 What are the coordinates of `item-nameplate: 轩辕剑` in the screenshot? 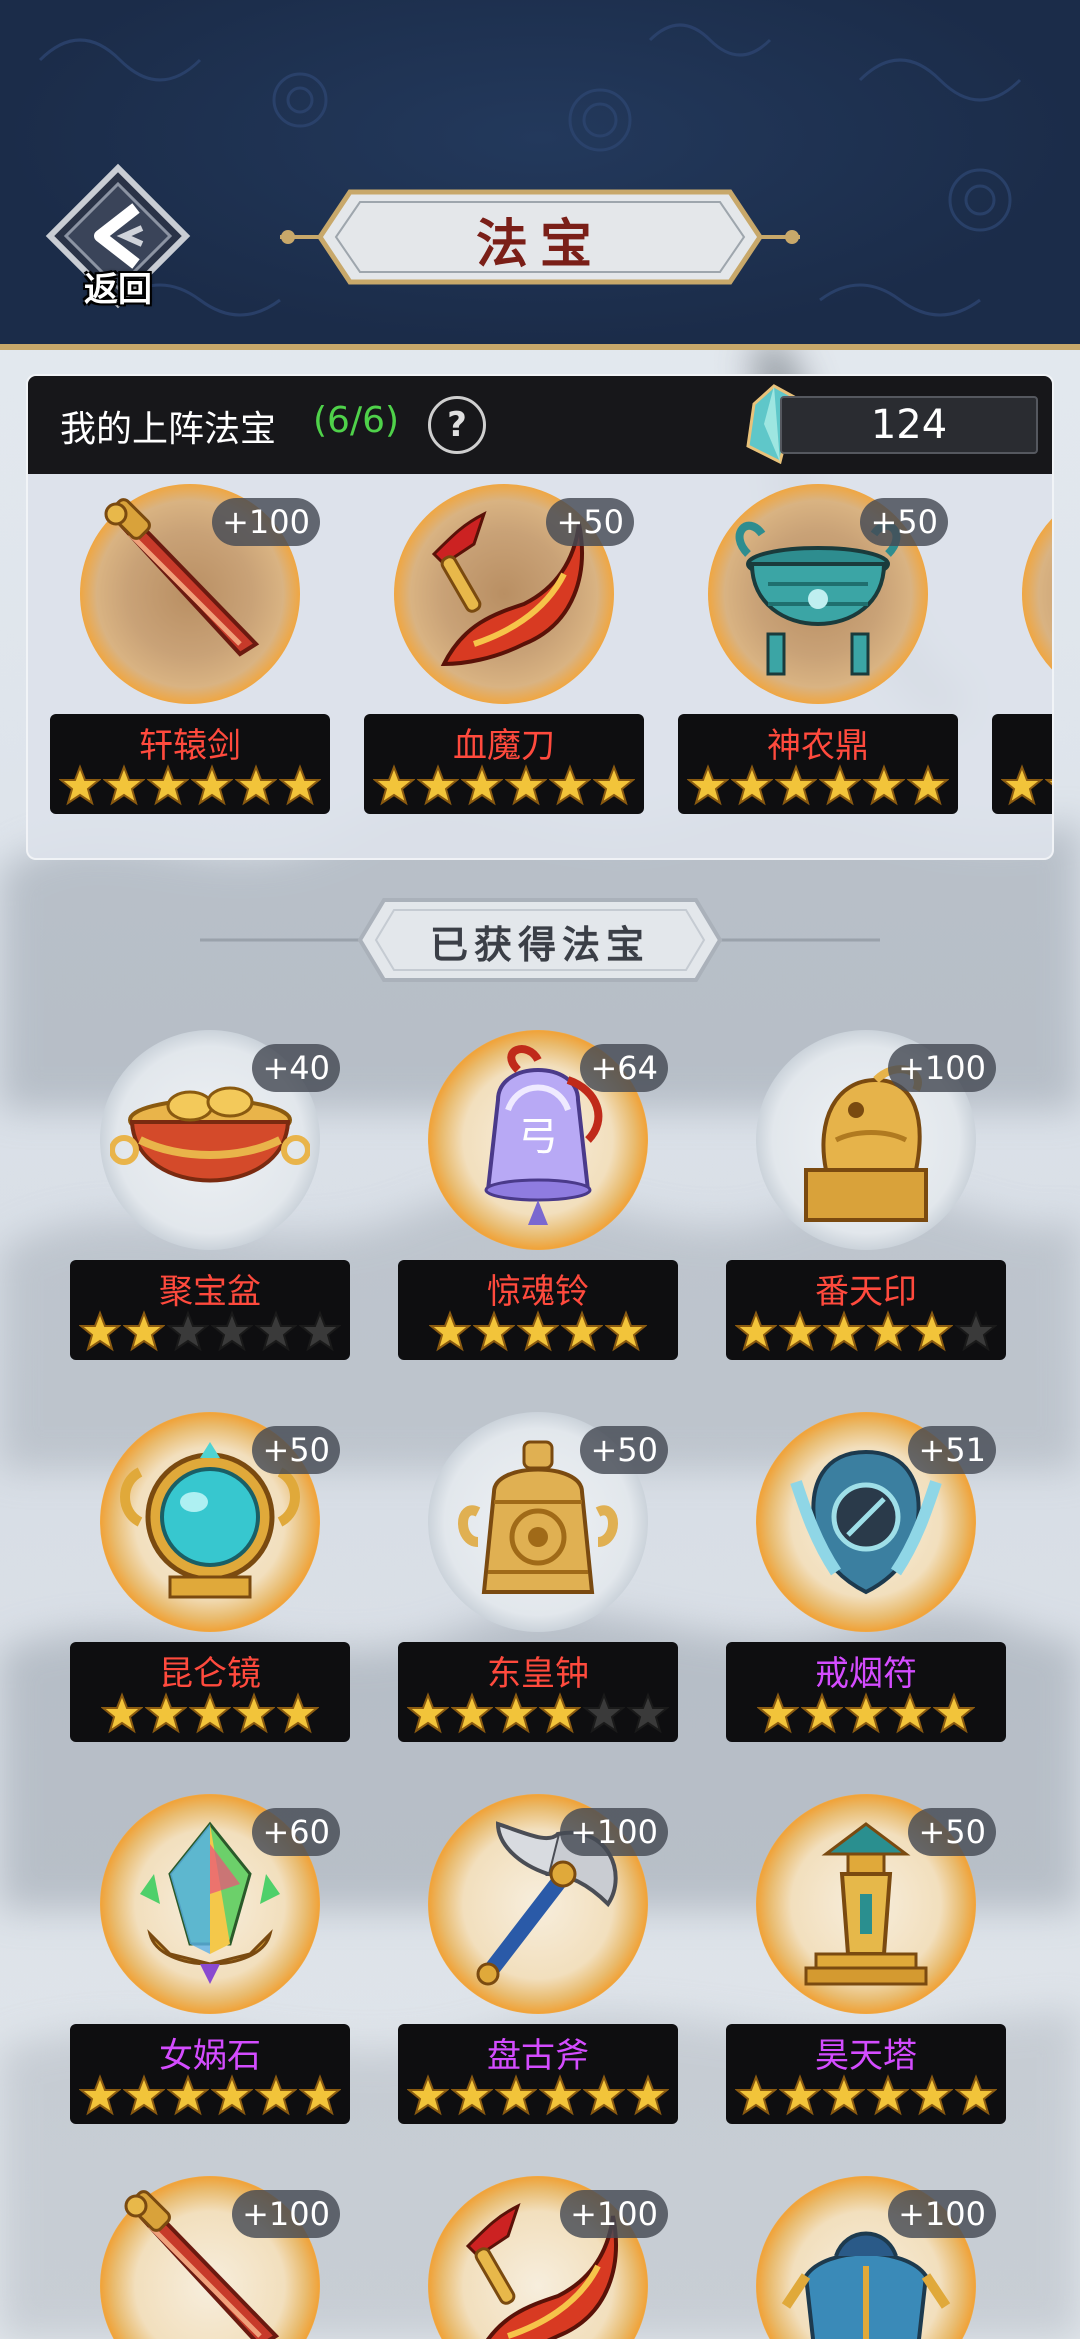 It's located at (190, 764).